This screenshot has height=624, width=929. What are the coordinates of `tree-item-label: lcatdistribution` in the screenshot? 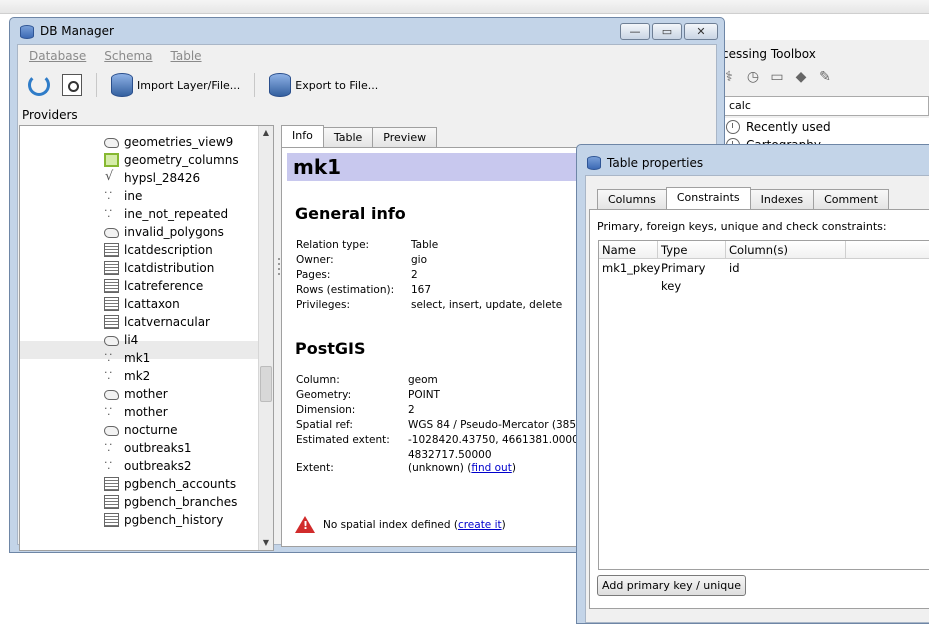 It's located at (169, 268).